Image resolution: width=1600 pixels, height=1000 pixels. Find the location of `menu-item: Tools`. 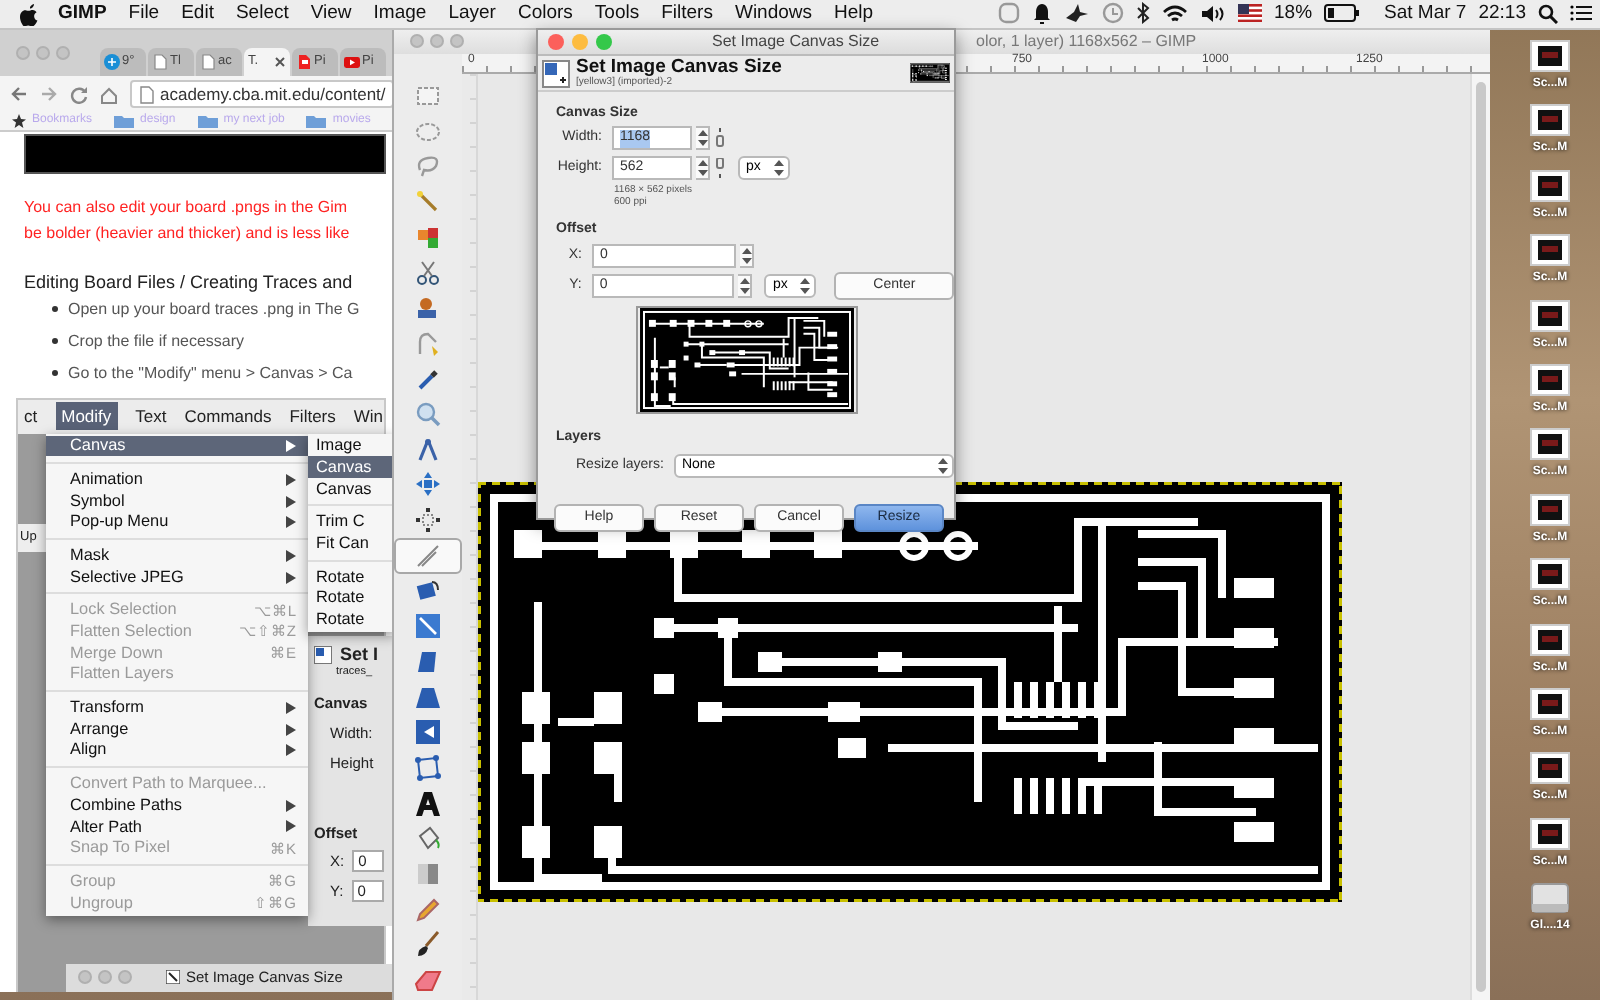

menu-item: Tools is located at coordinates (617, 14).